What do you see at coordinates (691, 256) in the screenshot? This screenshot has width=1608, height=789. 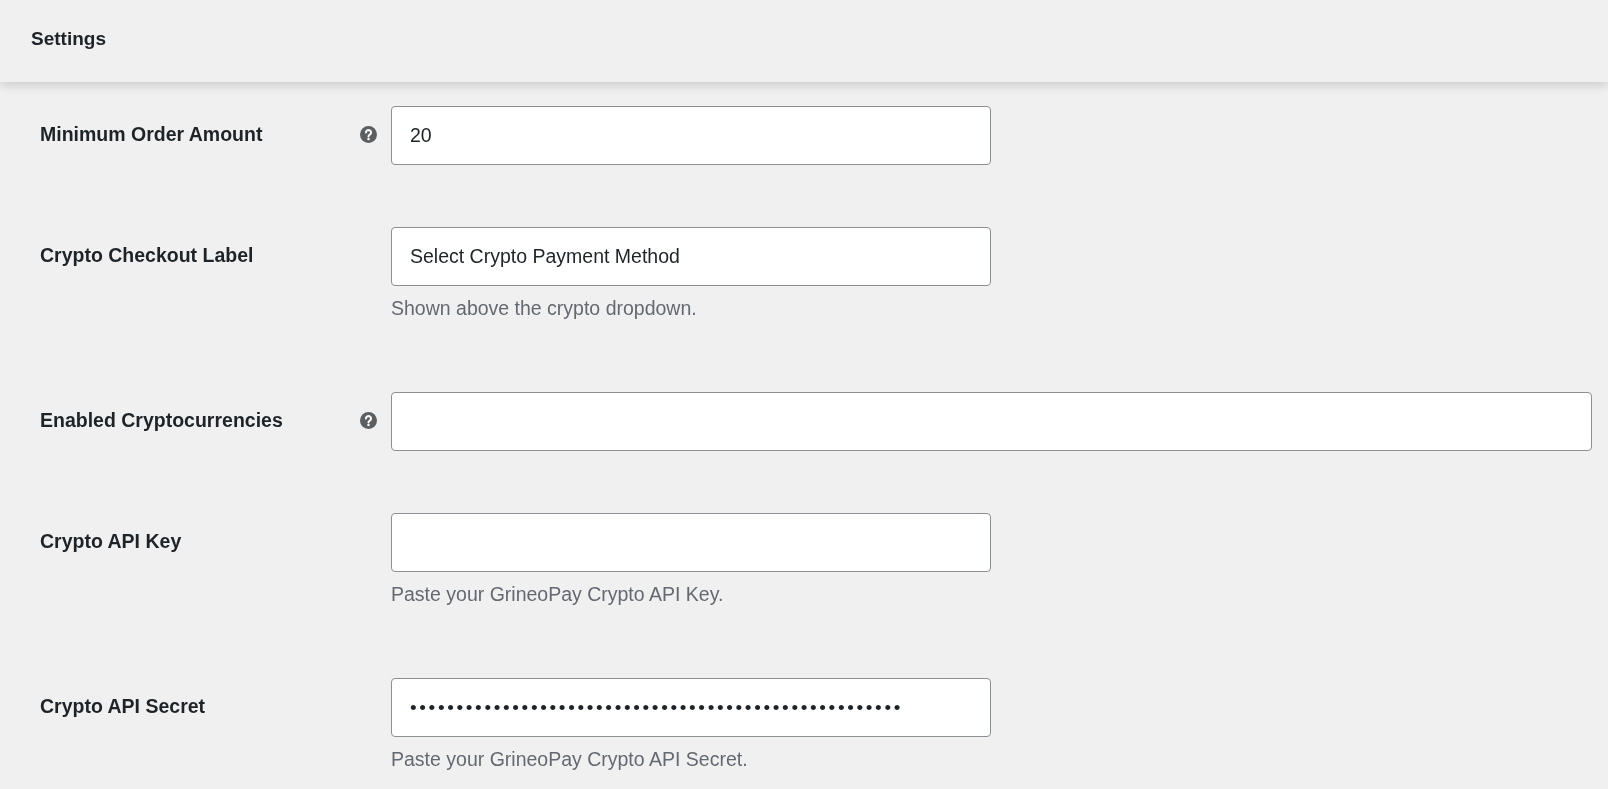 I see `text-input: Select Crypto Payment Method` at bounding box center [691, 256].